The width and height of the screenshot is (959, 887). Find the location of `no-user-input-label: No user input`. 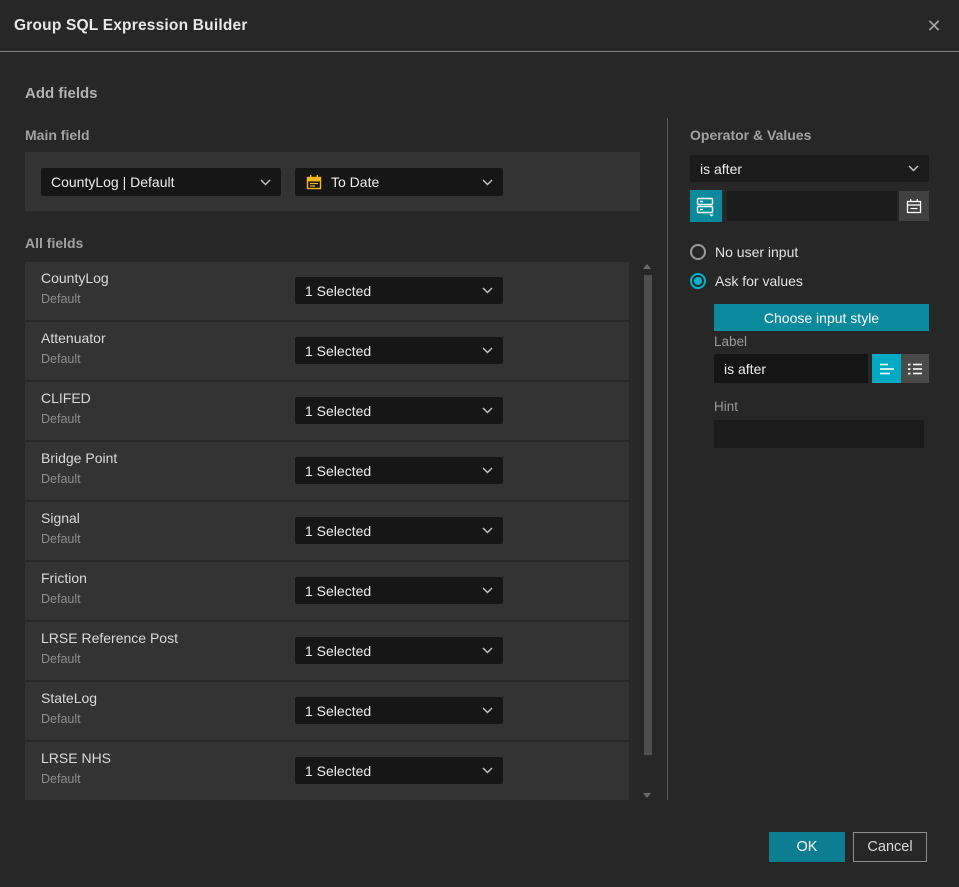

no-user-input-label: No user input is located at coordinates (757, 252).